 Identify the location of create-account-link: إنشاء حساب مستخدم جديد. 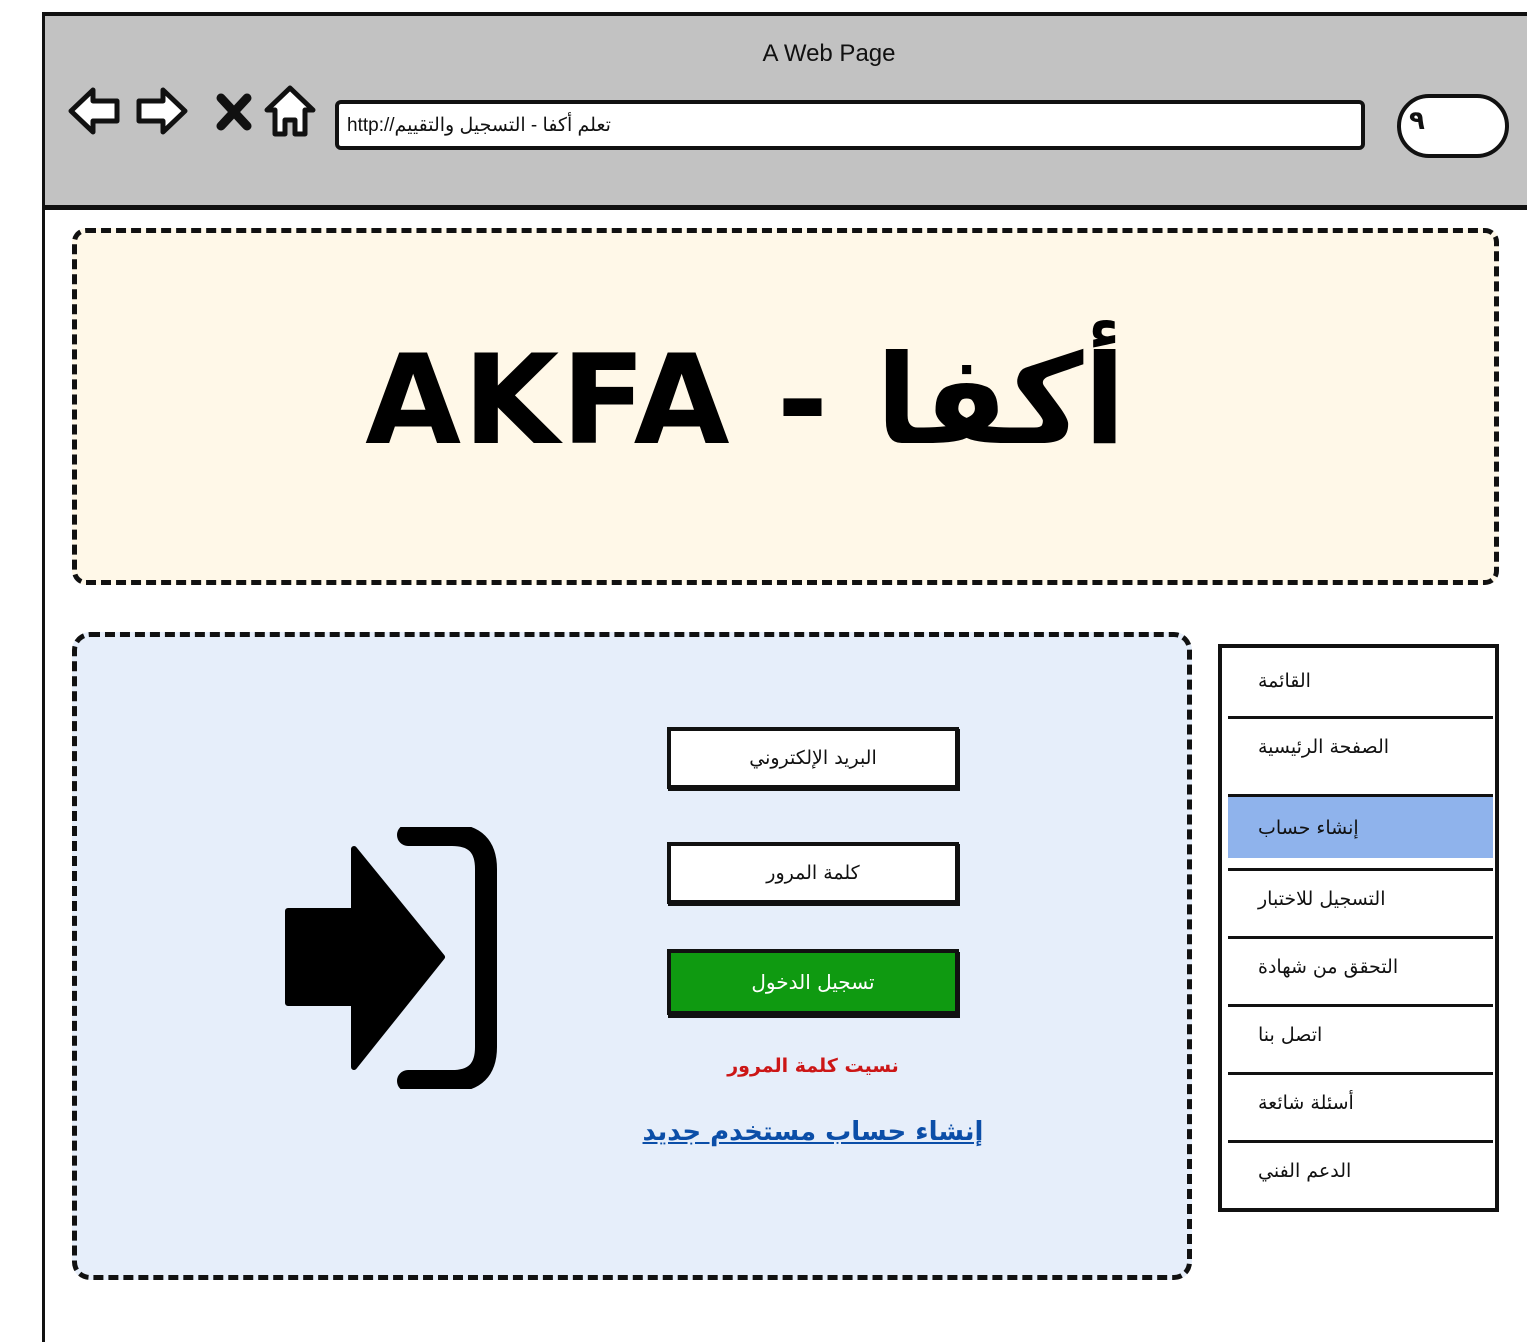
(813, 1132).